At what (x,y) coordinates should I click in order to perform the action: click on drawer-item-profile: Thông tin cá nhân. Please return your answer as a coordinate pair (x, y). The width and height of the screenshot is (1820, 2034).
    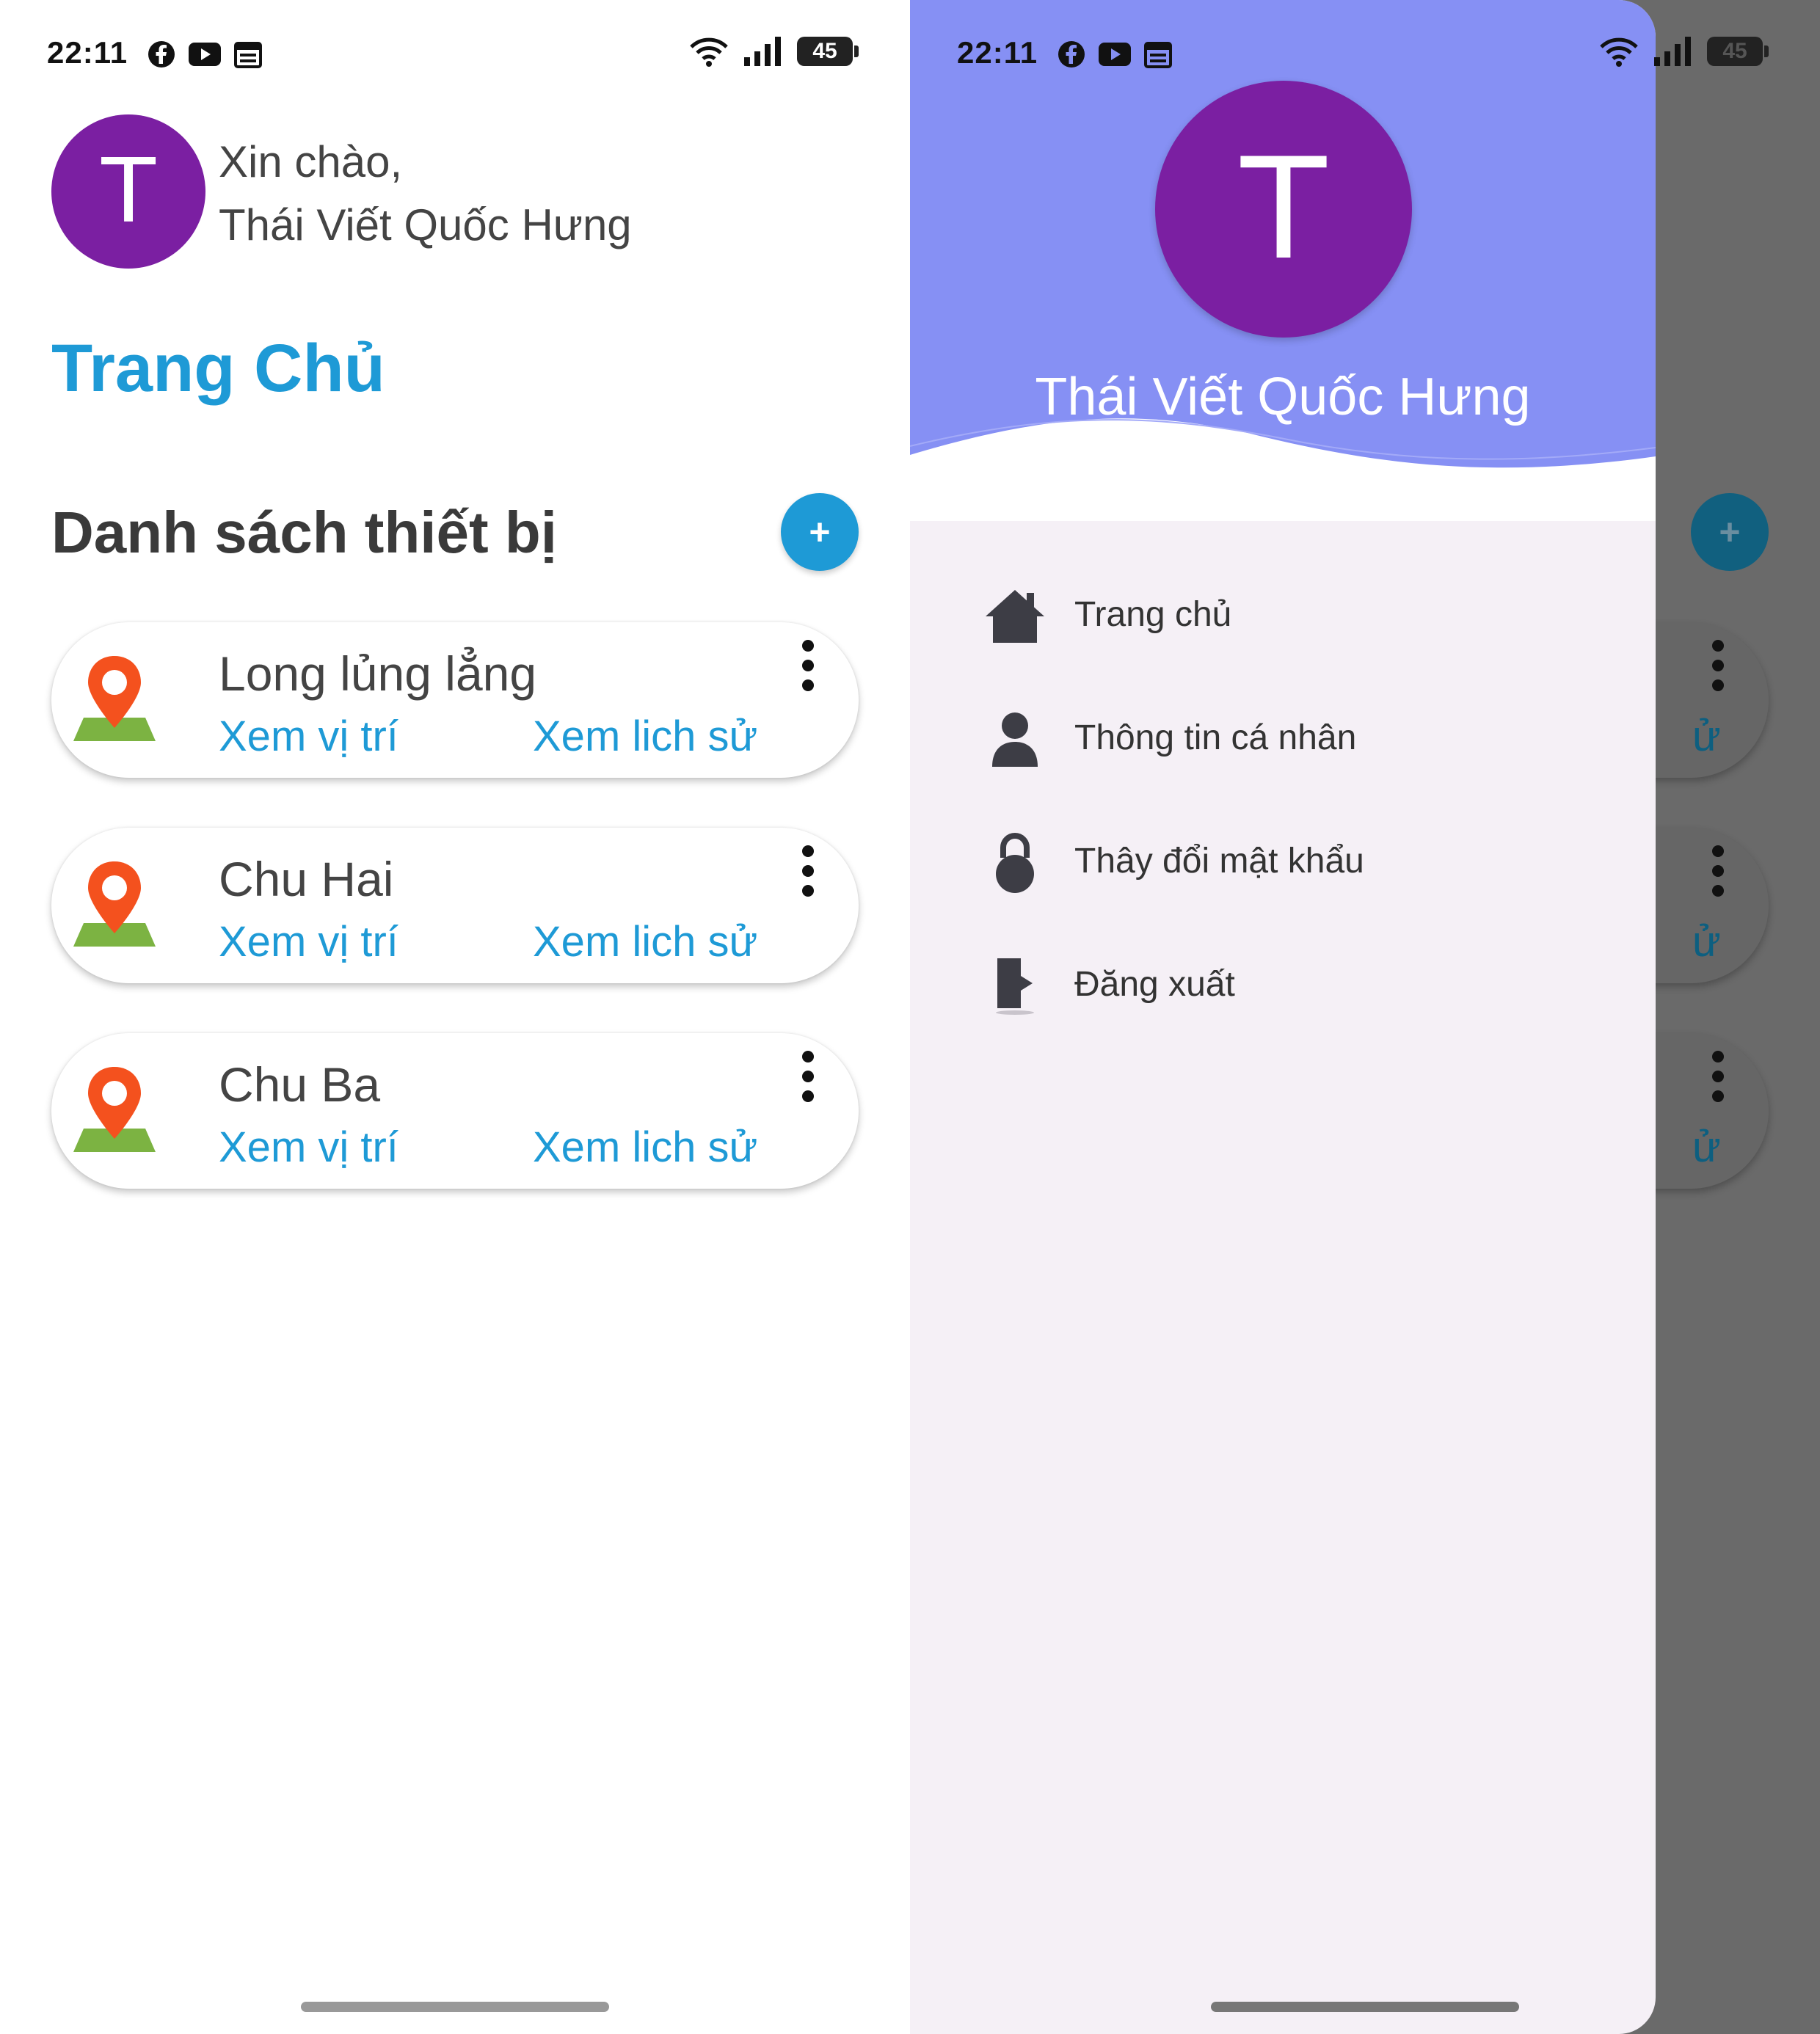
    Looking at the image, I should click on (1283, 742).